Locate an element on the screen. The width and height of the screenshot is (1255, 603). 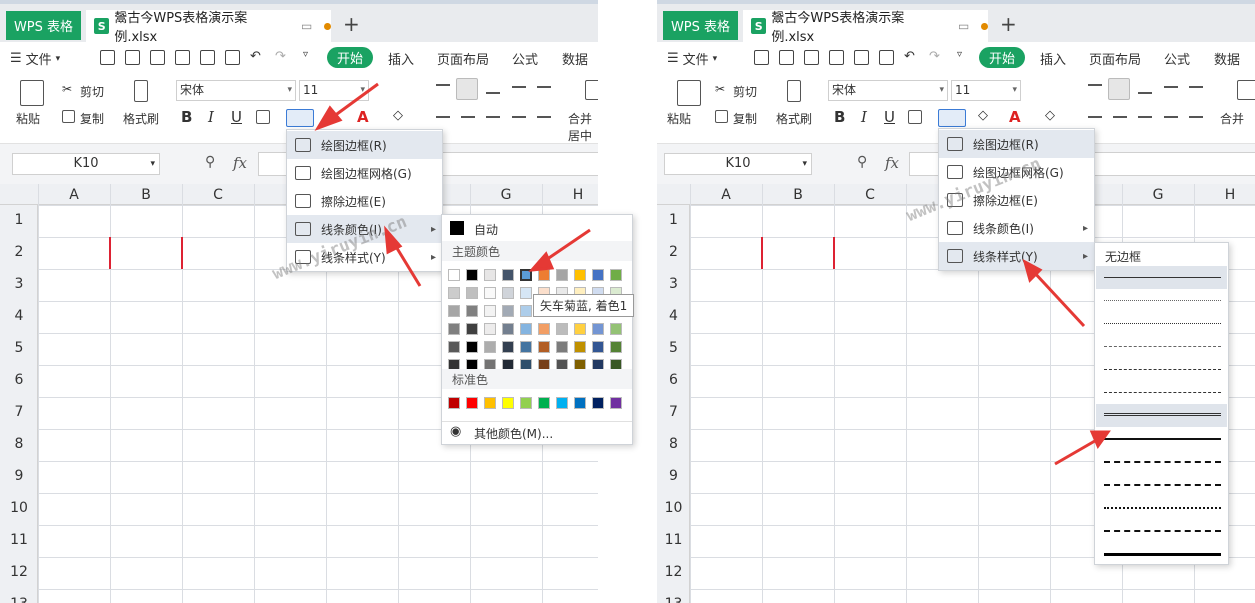
line-style-double is located at coordinates (1161, 415).